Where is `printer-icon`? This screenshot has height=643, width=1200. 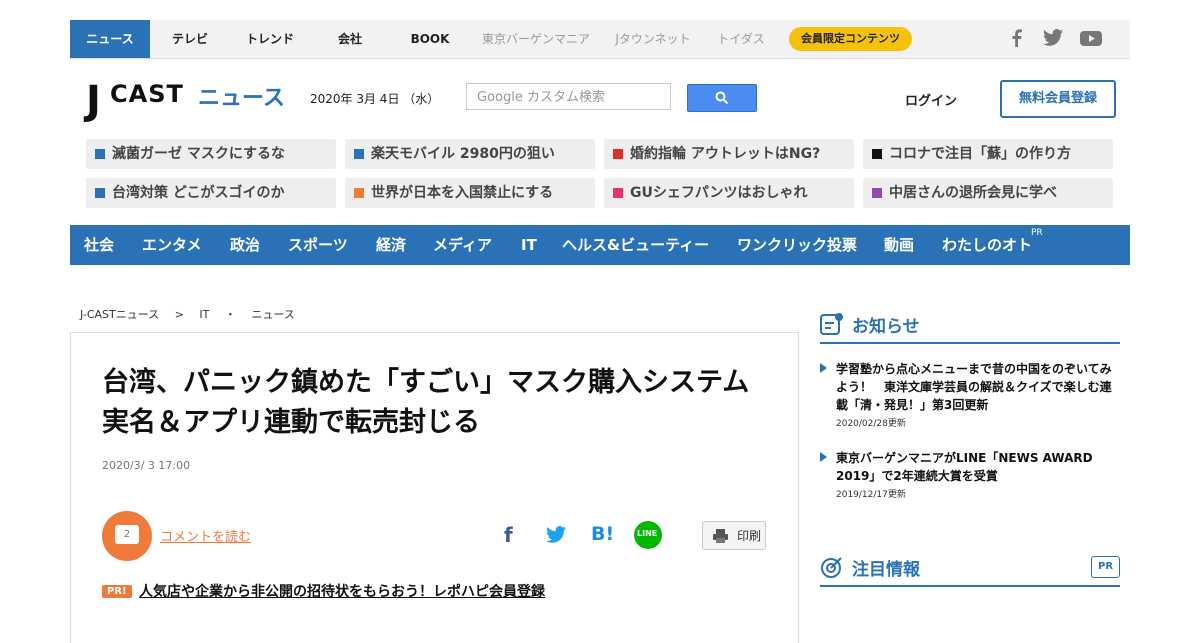
printer-icon is located at coordinates (720, 536).